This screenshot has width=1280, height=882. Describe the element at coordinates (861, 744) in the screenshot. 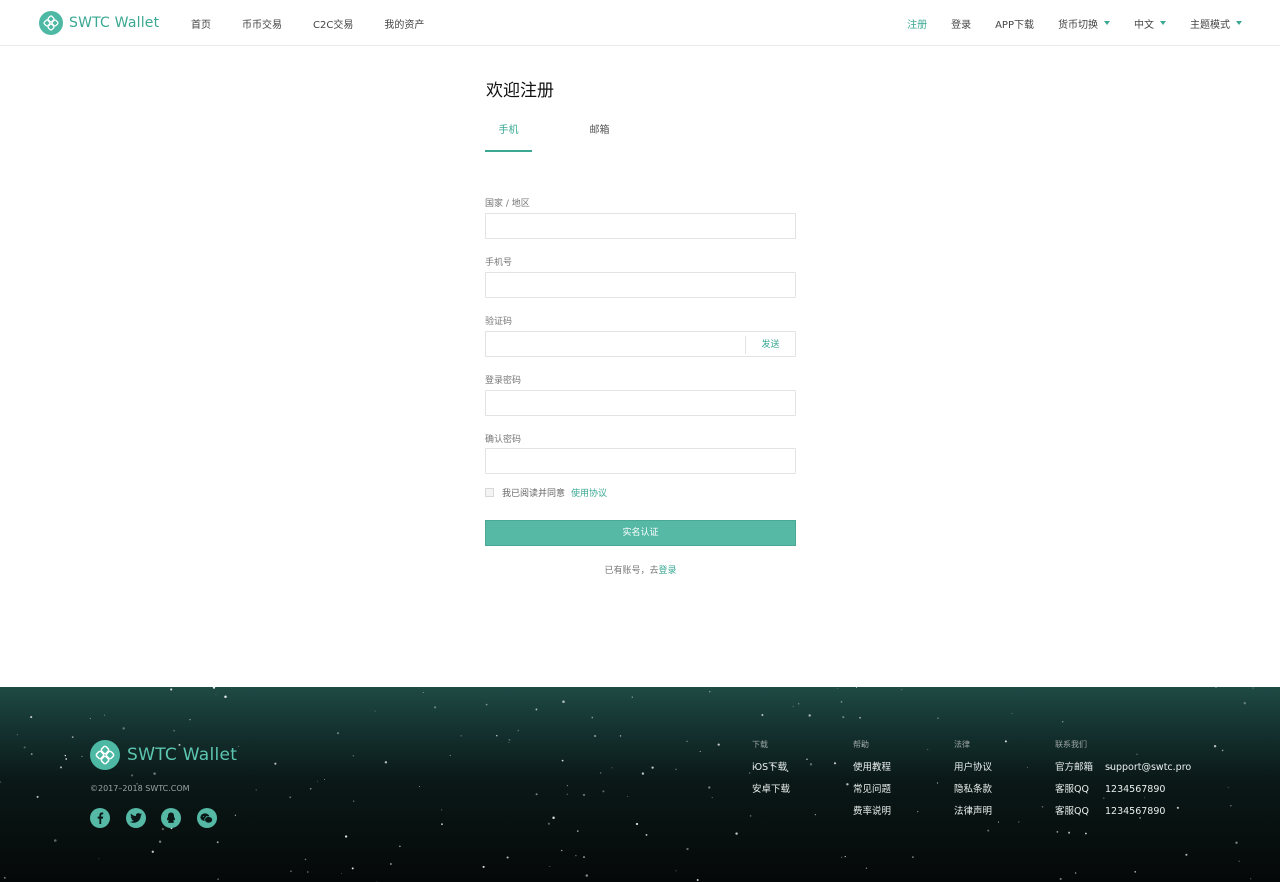

I see `footer-col-title: 帮助` at that location.